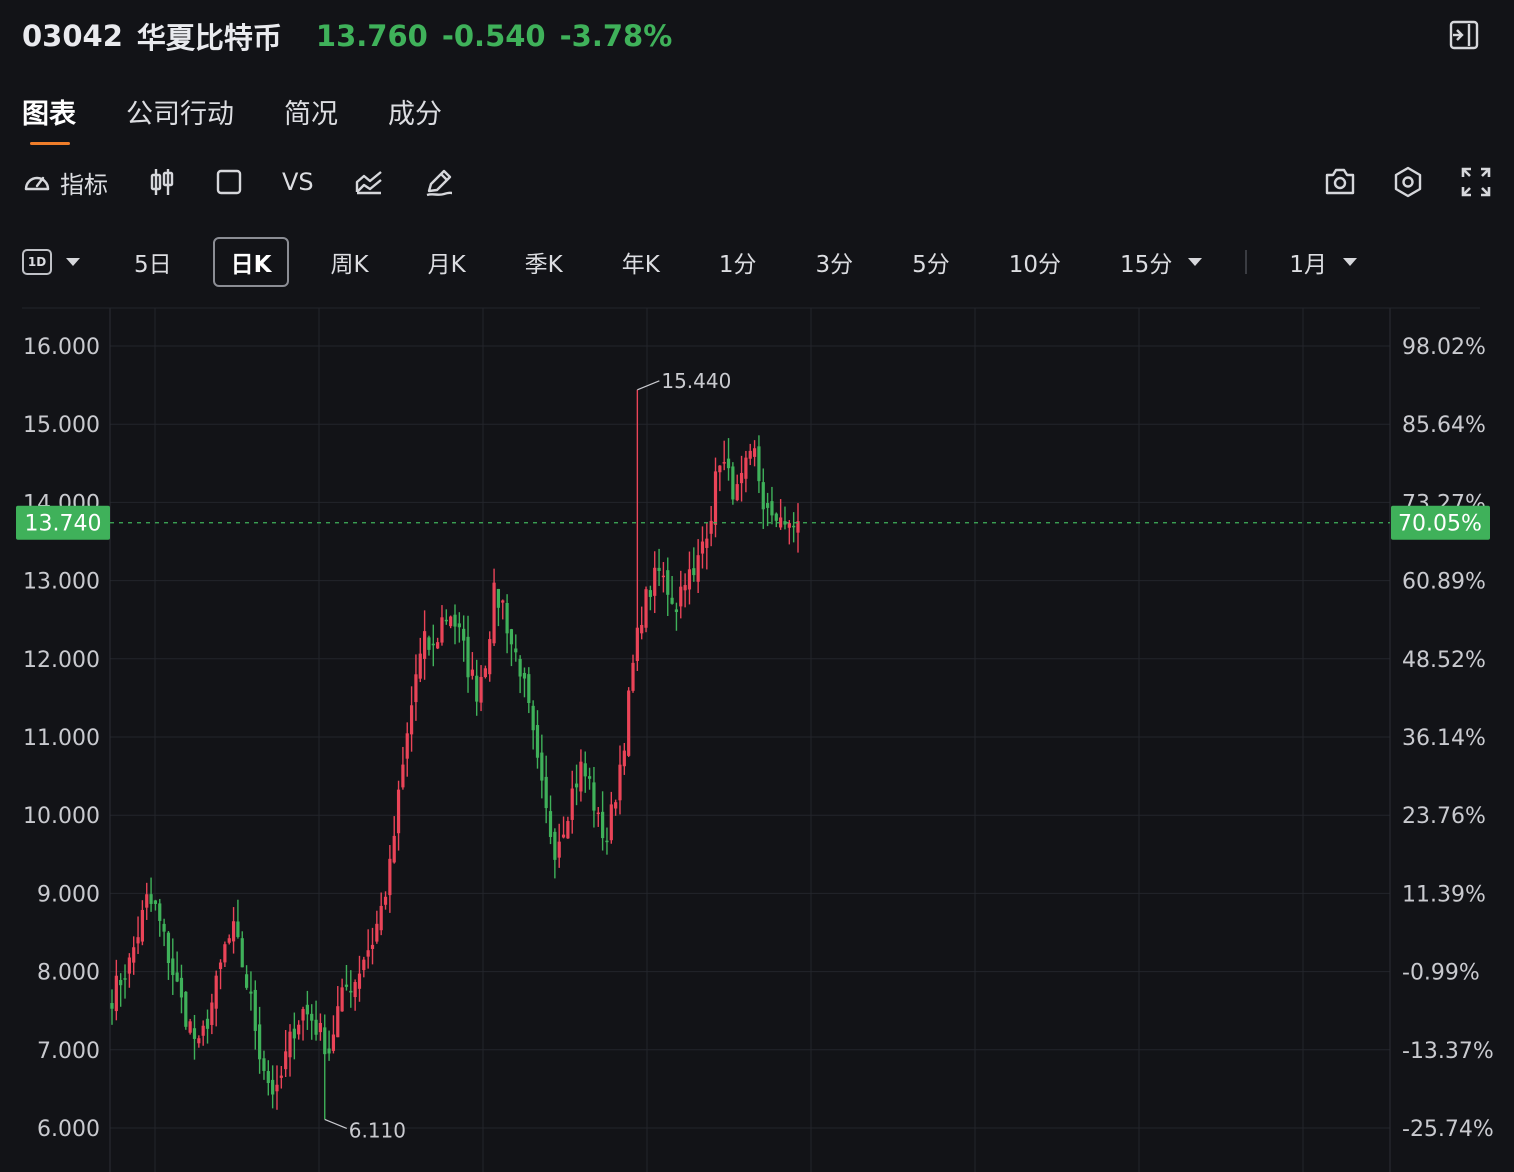 The image size is (1514, 1172). What do you see at coordinates (49, 118) in the screenshot?
I see `tab-chart: 图表` at bounding box center [49, 118].